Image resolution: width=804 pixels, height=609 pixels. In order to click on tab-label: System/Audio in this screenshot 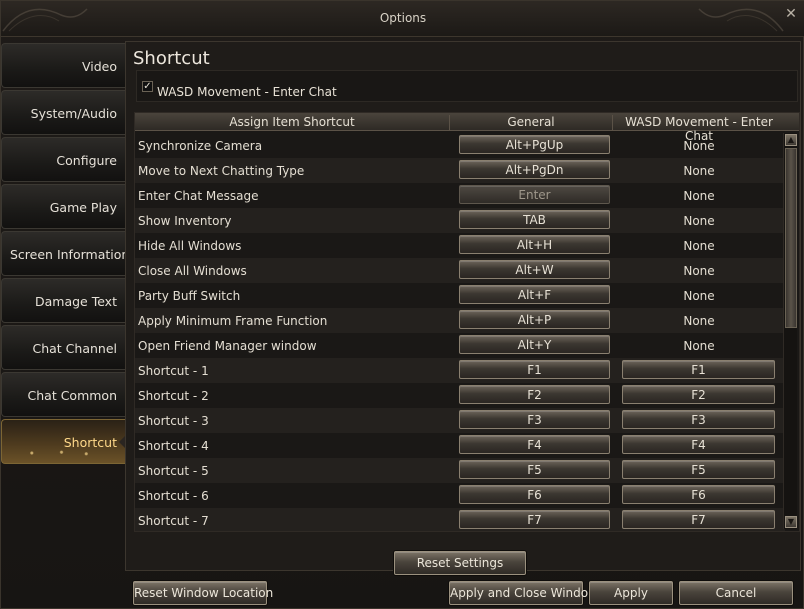, I will do `click(73, 113)`.